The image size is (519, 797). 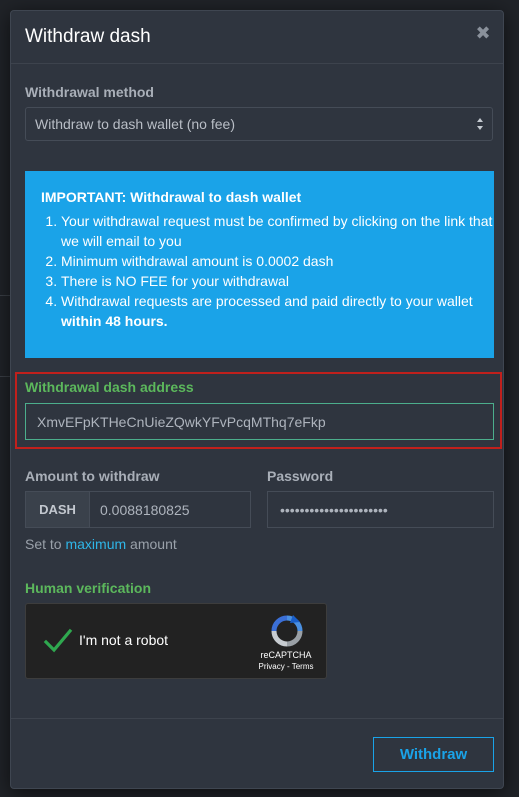 I want to click on set-max-text: Set to maximum amount, so click(x=101, y=544).